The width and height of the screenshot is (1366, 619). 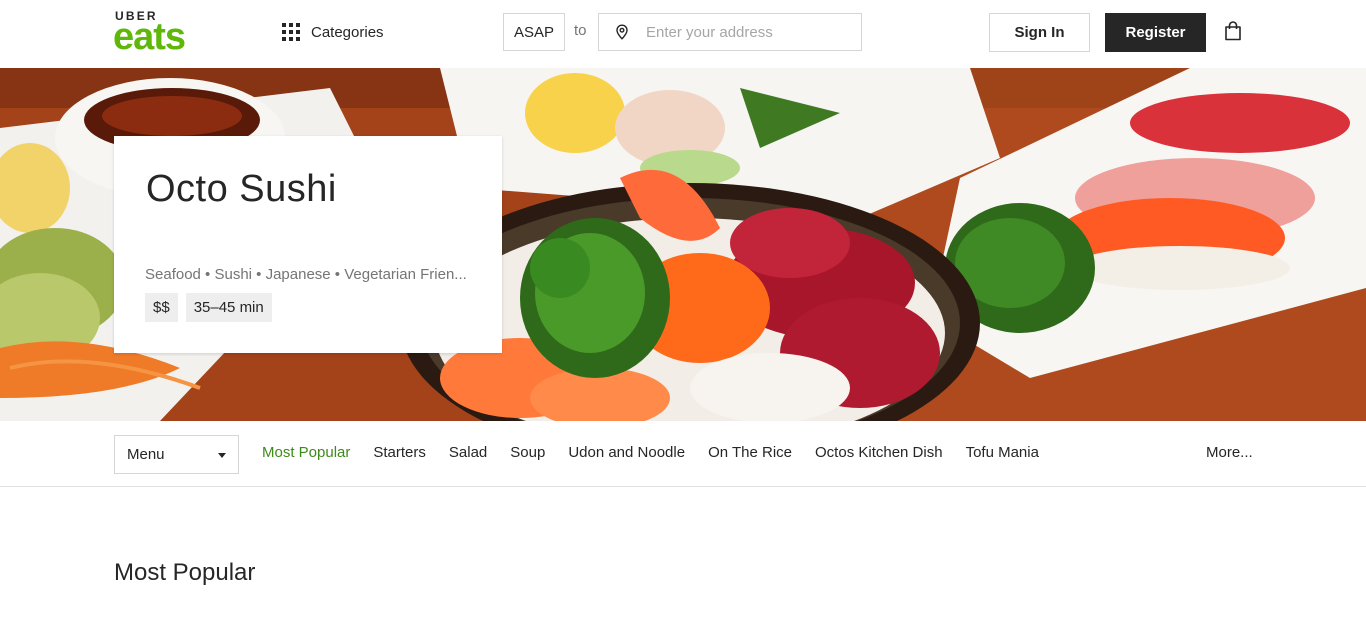 What do you see at coordinates (399, 452) in the screenshot?
I see `category-link-starters: Starters` at bounding box center [399, 452].